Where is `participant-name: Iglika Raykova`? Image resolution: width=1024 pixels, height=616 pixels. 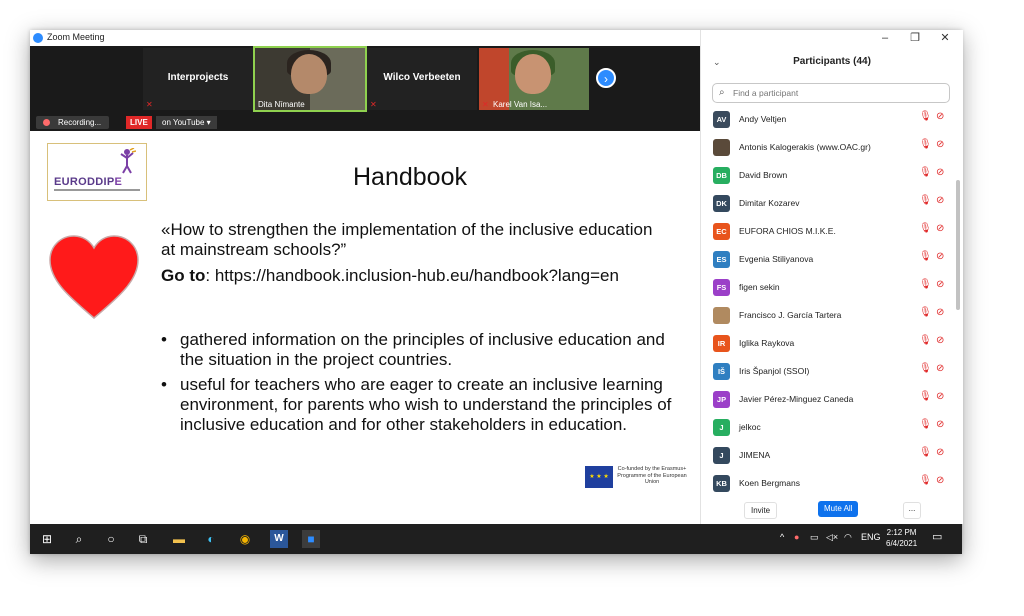 participant-name: Iglika Raykova is located at coordinates (767, 343).